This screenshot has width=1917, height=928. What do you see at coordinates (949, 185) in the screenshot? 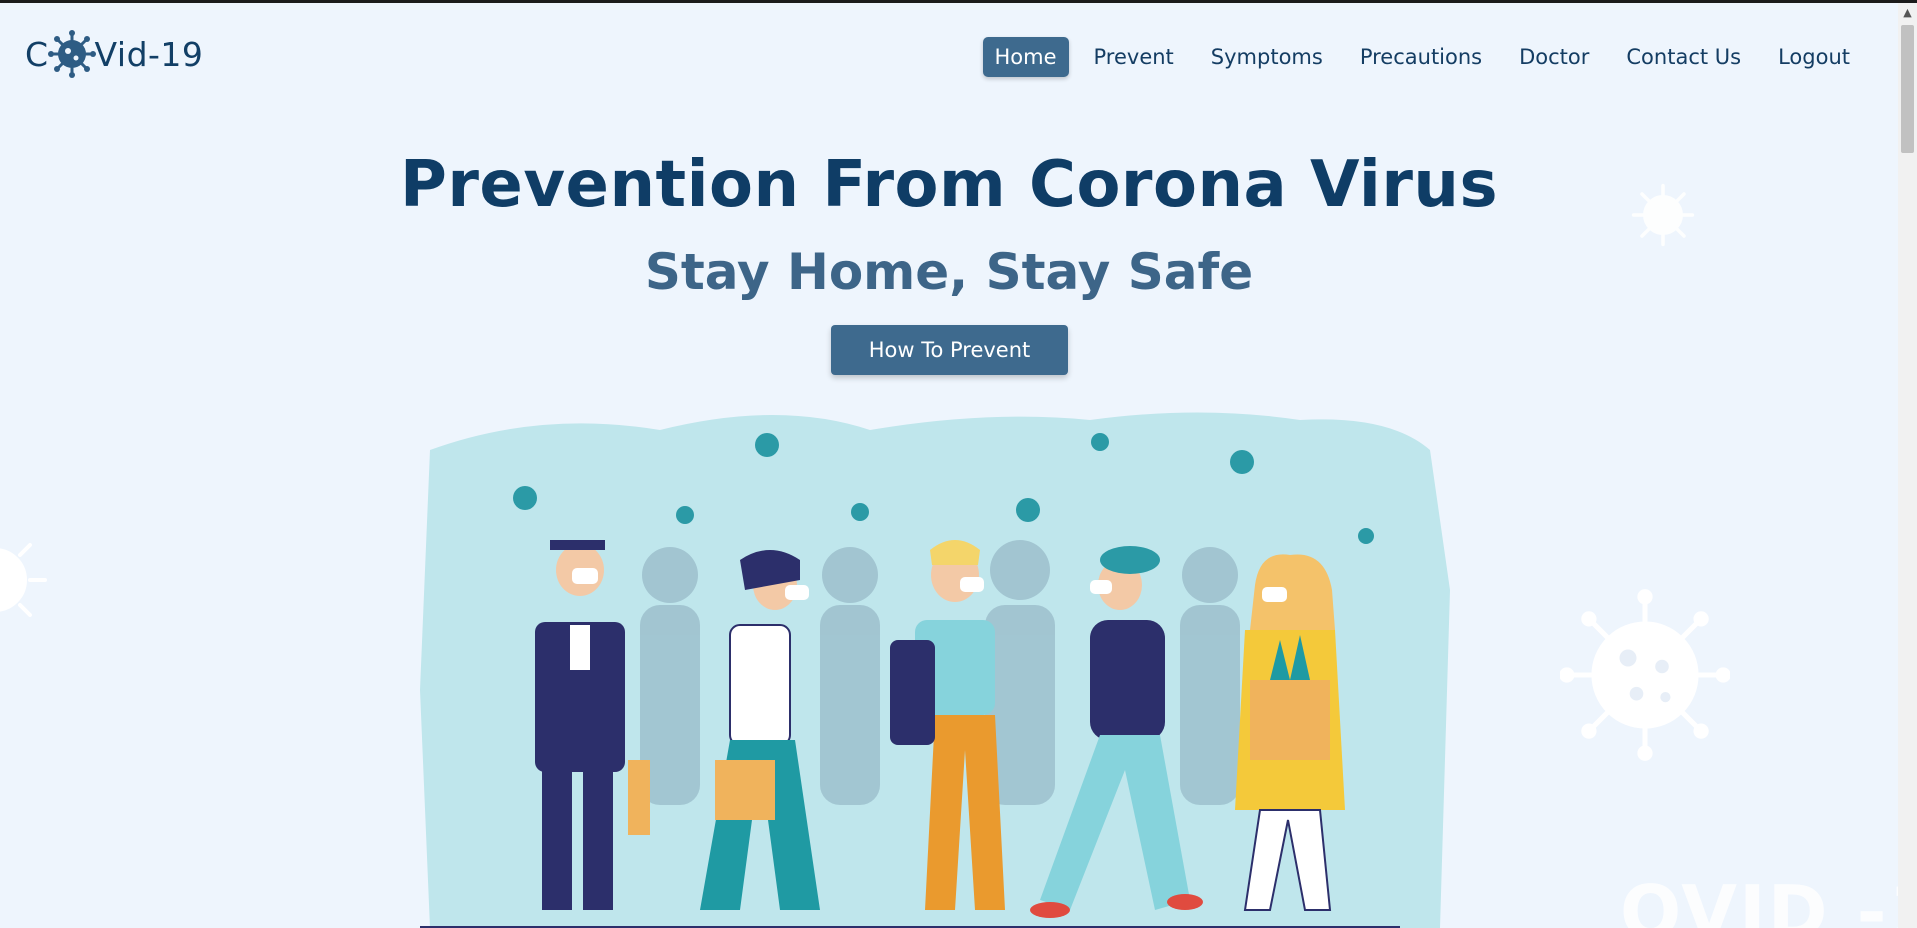
I see `hero-title: Prevention From Corona Virus` at bounding box center [949, 185].